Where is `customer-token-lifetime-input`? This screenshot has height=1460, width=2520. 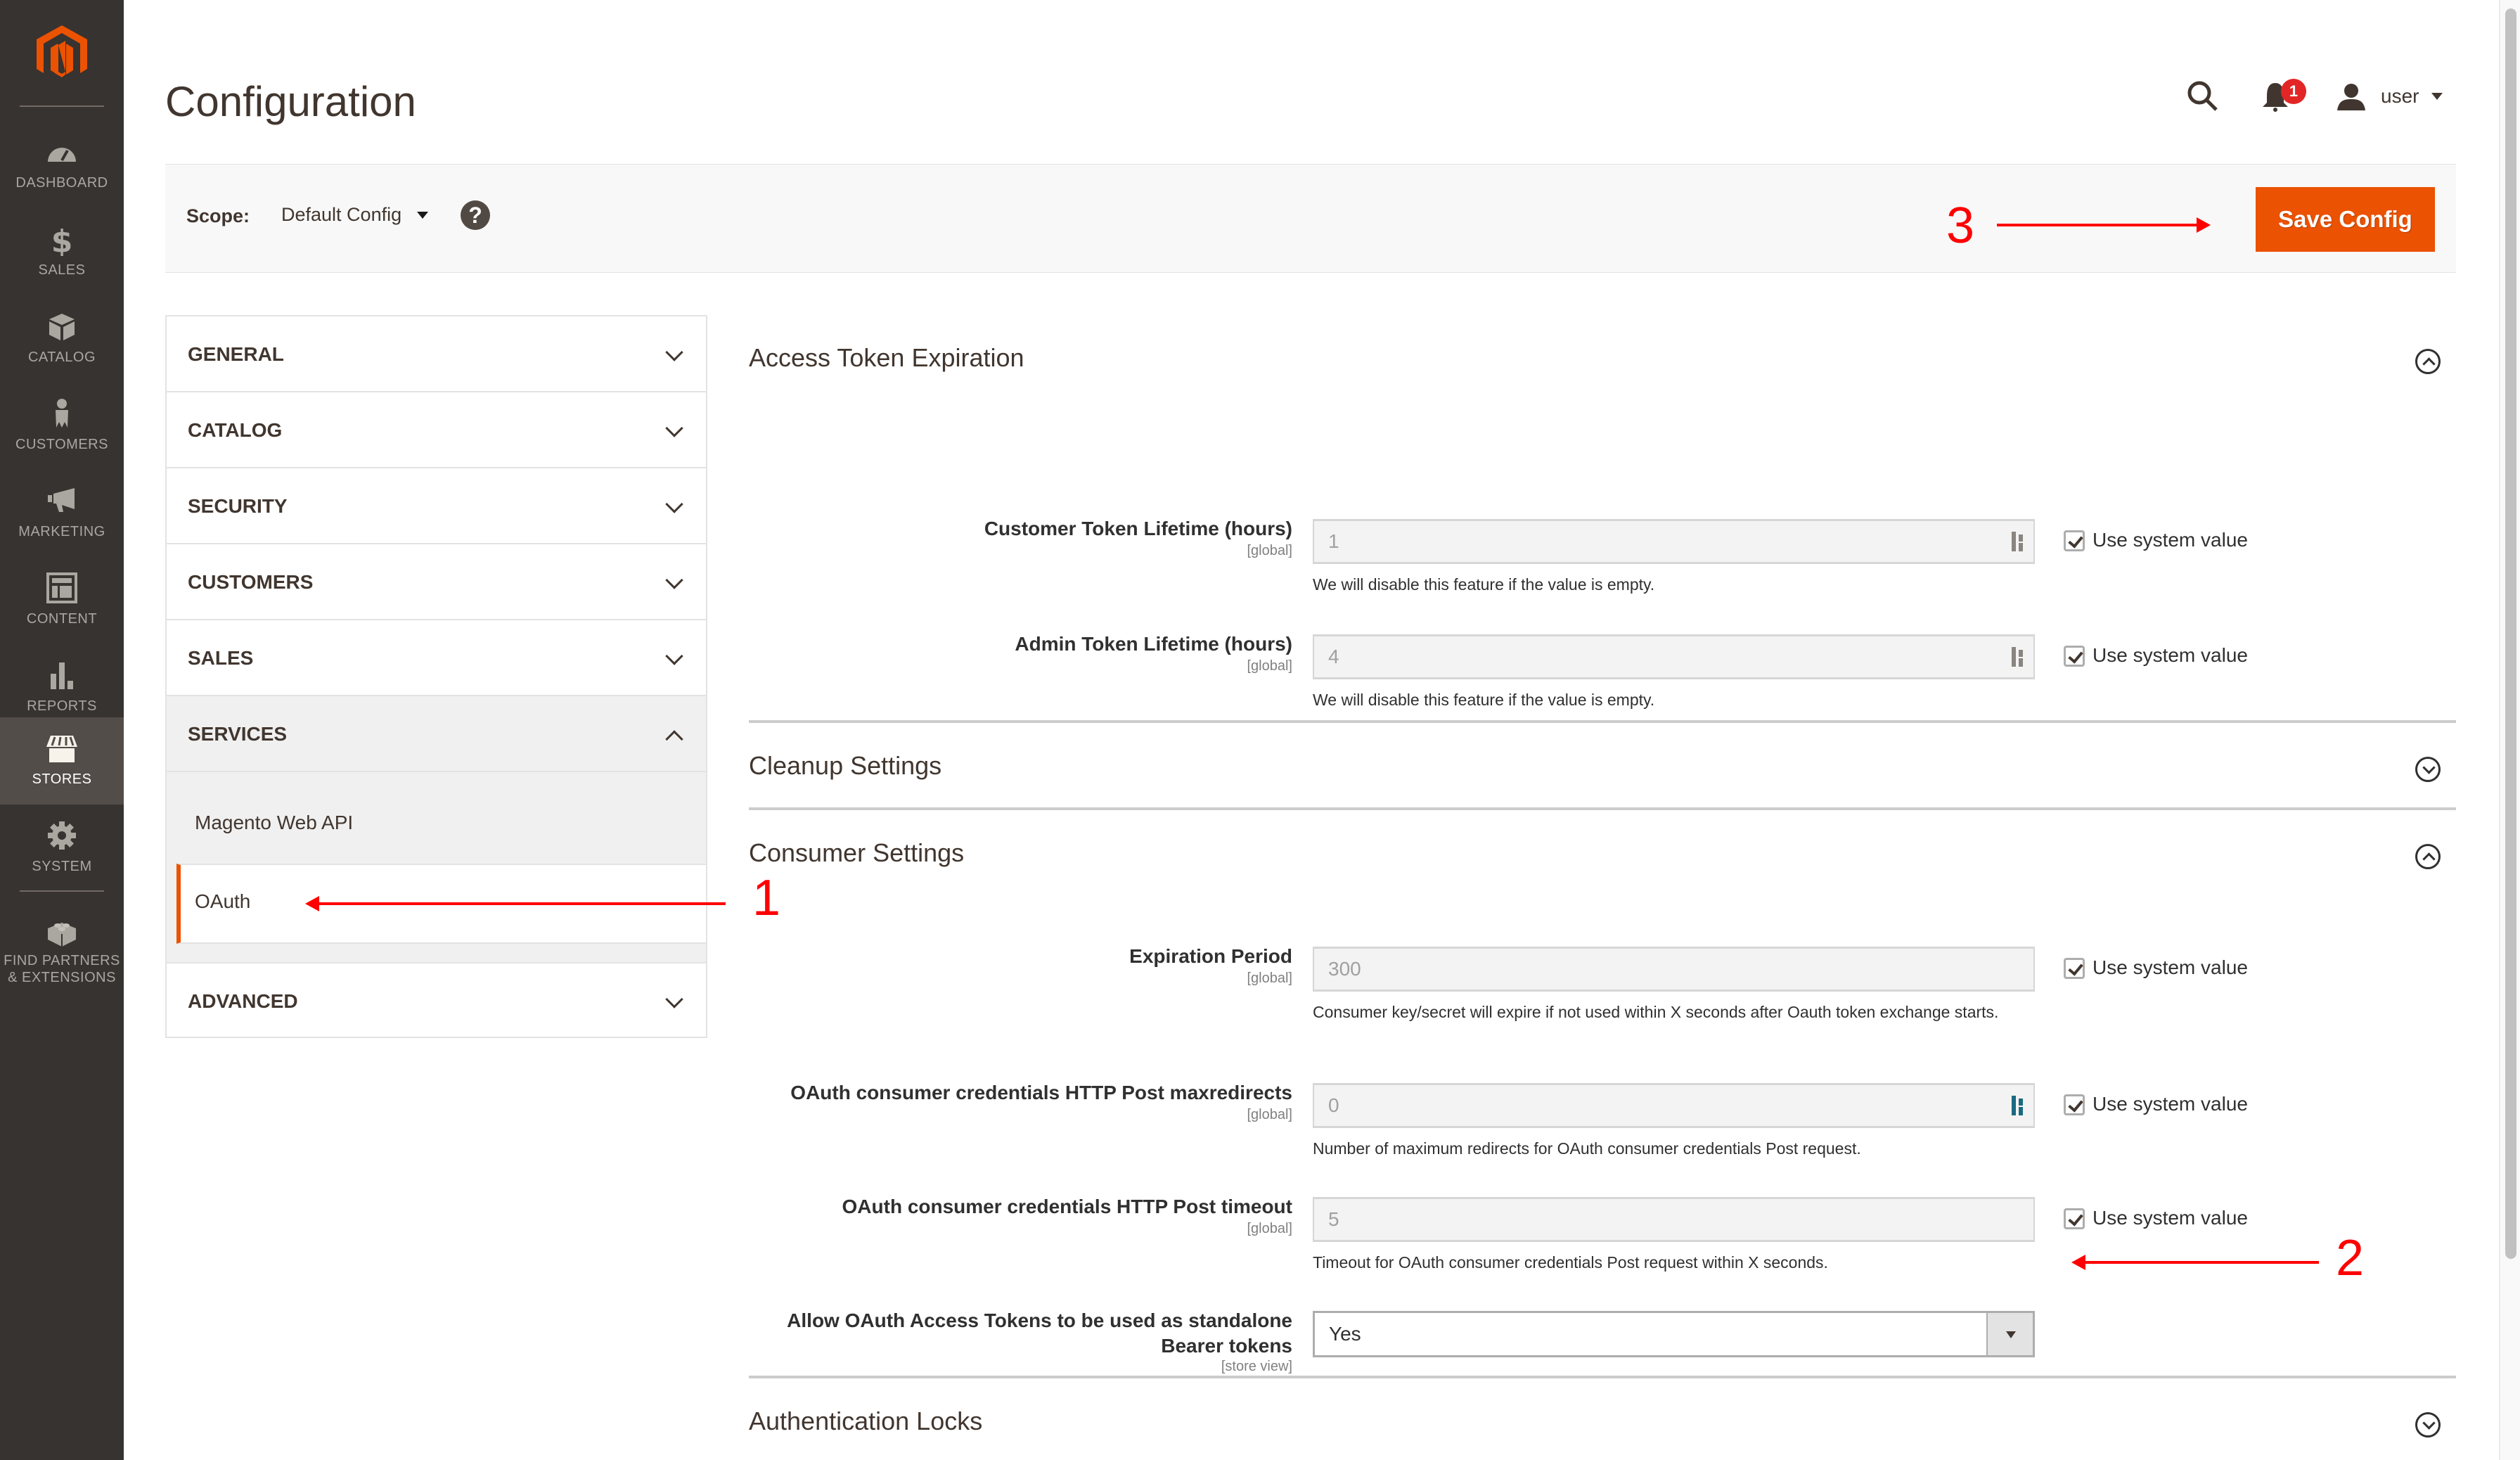
customer-token-lifetime-input is located at coordinates (1674, 541).